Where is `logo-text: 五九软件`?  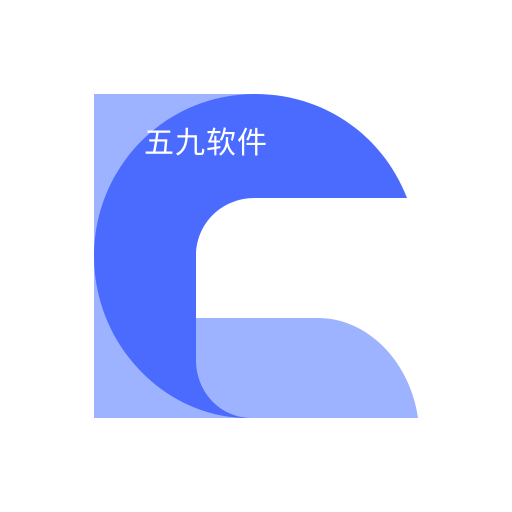
logo-text: 五九软件 is located at coordinates (206, 143).